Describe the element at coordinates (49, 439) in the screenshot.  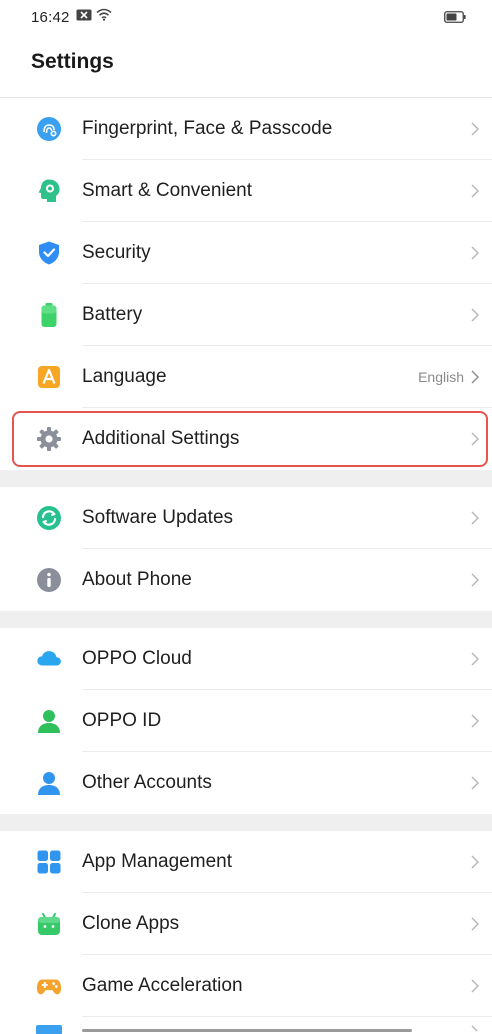
I see `gear-icon` at that location.